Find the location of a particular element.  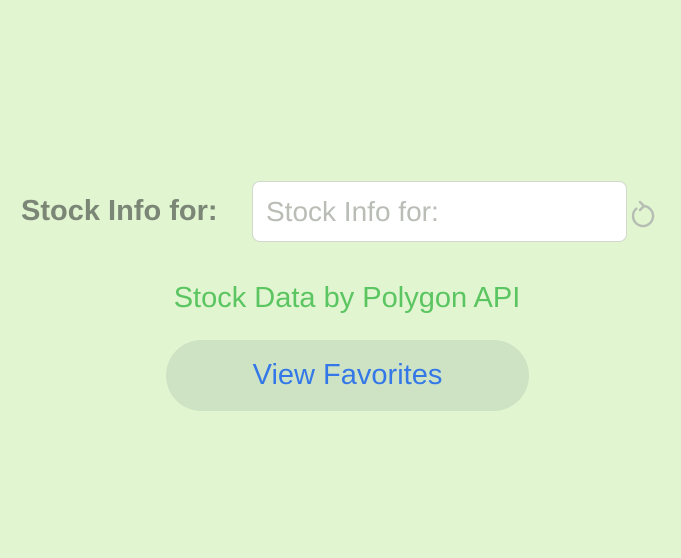

view-favorites-button: View Favorites is located at coordinates (347, 375).